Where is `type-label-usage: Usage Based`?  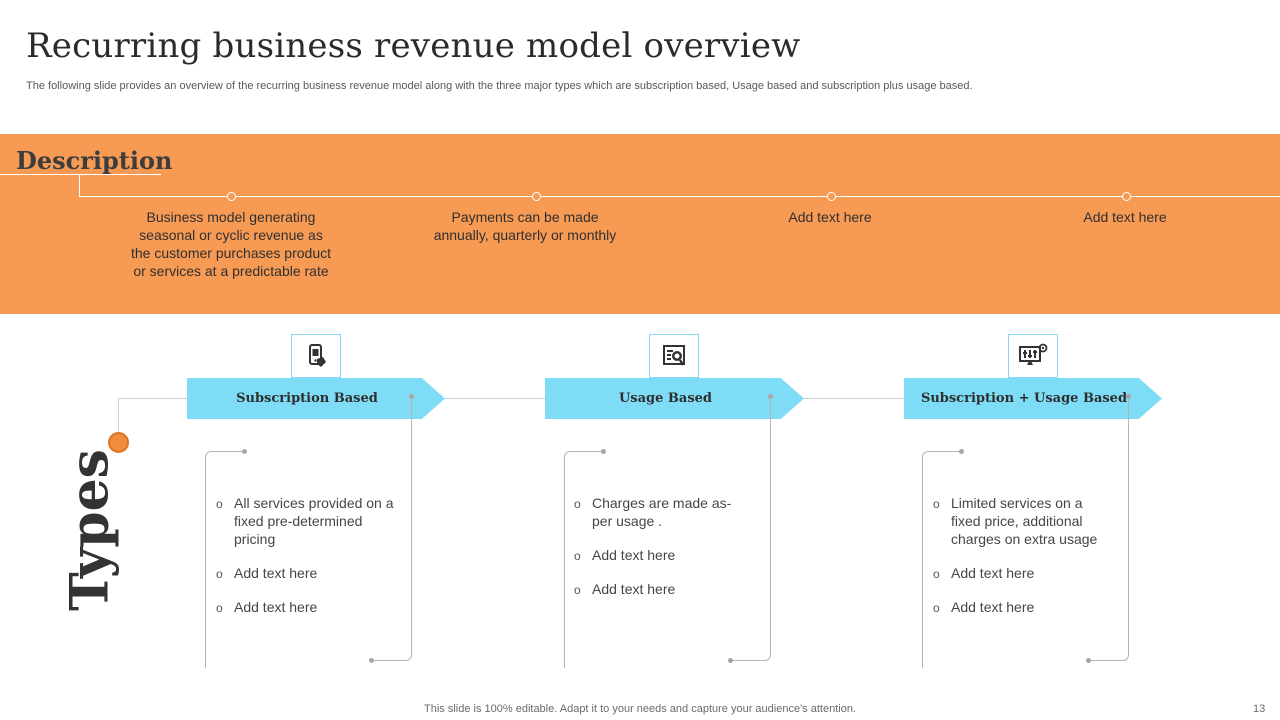 type-label-usage: Usage Based is located at coordinates (665, 398).